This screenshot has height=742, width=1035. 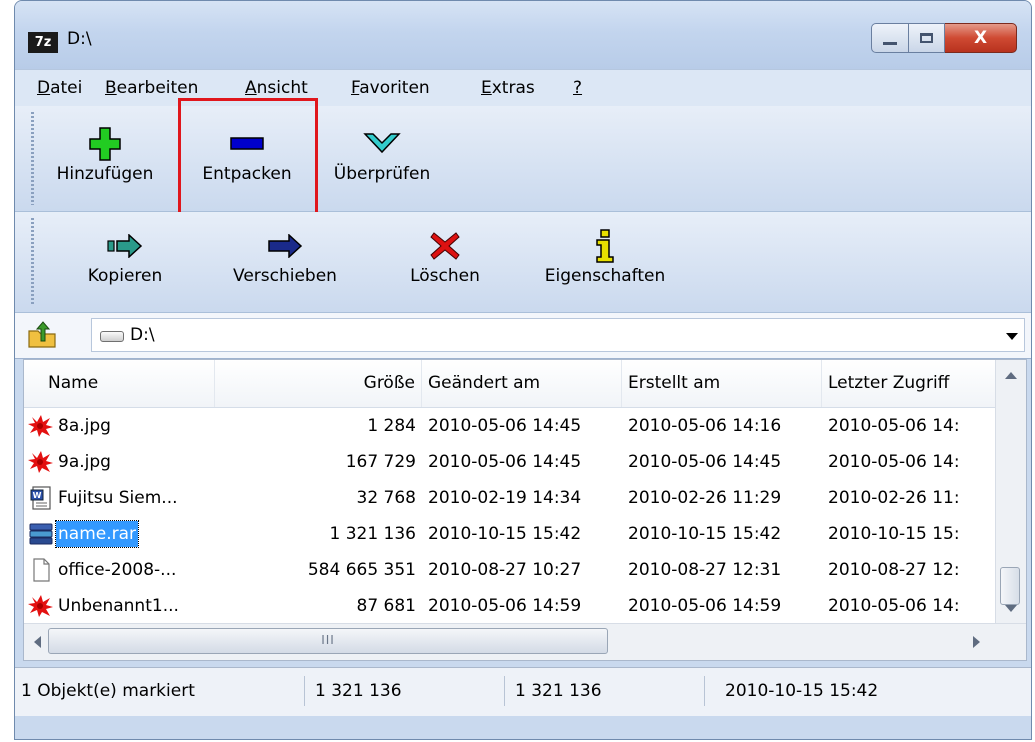 What do you see at coordinates (558, 335) in the screenshot?
I see `path-combobox: D:\` at bounding box center [558, 335].